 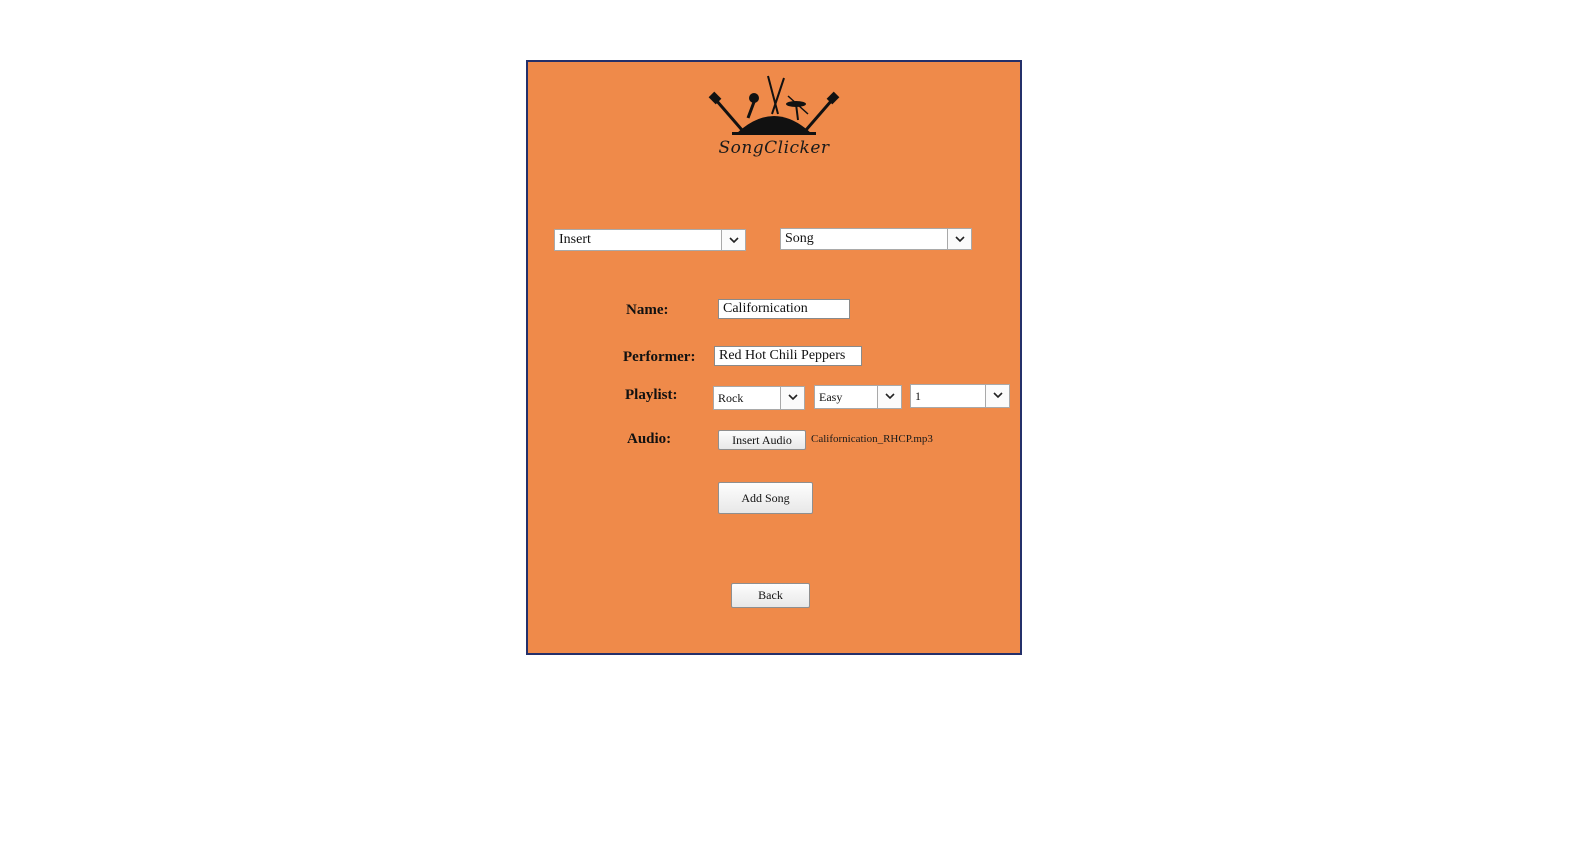 I want to click on action-select: Insert, so click(x=650, y=240).